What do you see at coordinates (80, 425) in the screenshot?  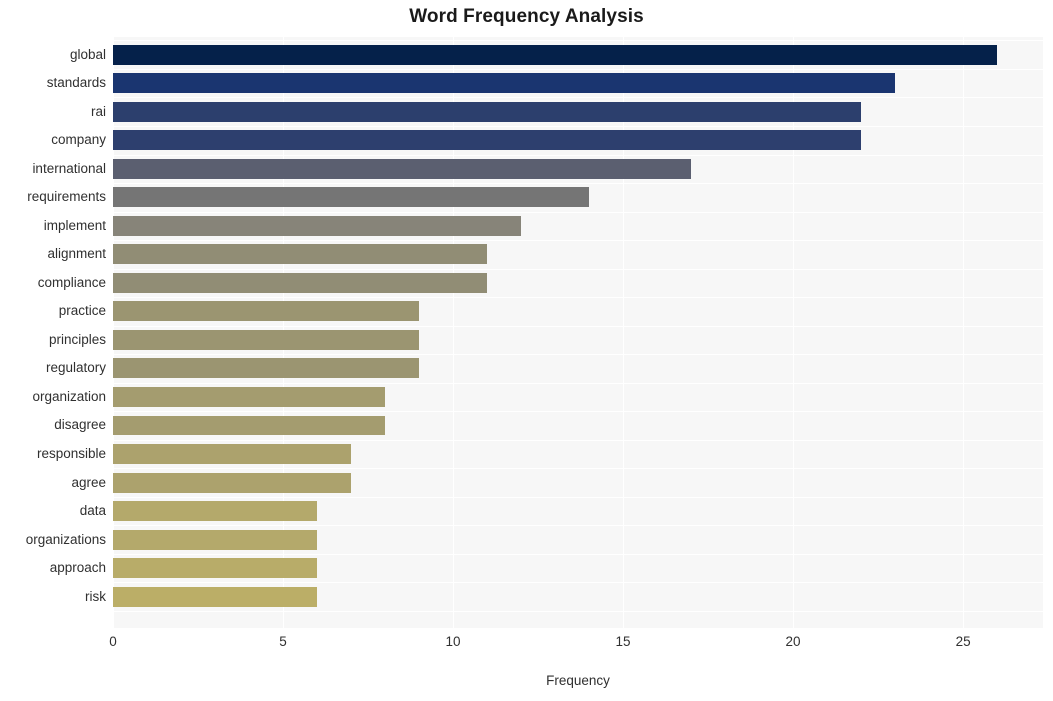 I see `y-axis-tick-label: disagree` at bounding box center [80, 425].